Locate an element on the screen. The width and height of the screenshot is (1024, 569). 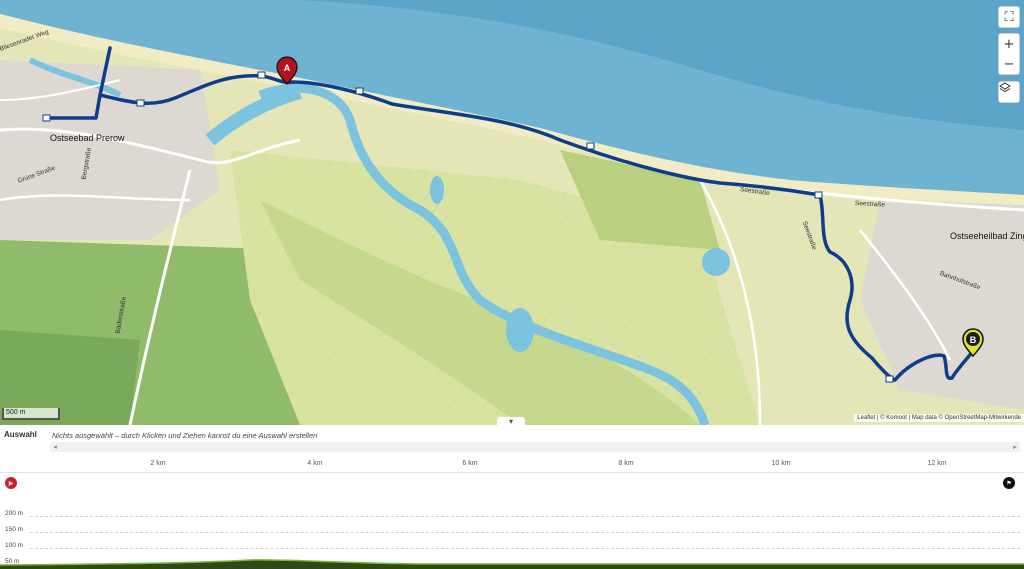
zoom-out-button: − is located at coordinates (1009, 64).